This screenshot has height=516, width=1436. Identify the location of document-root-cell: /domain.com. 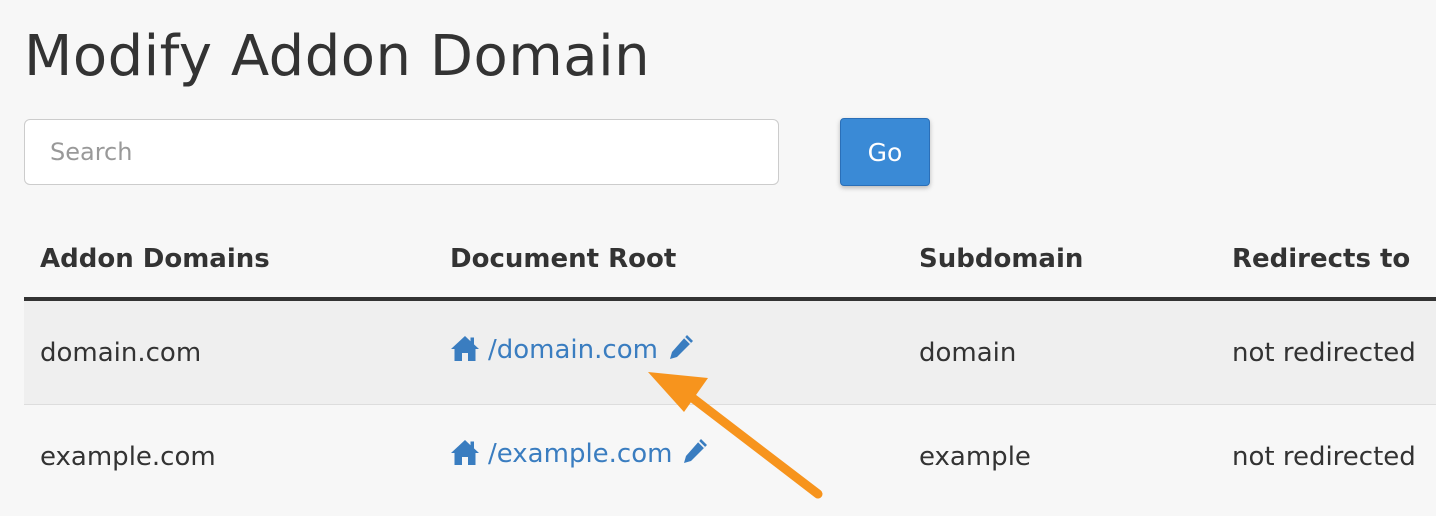
(668, 352).